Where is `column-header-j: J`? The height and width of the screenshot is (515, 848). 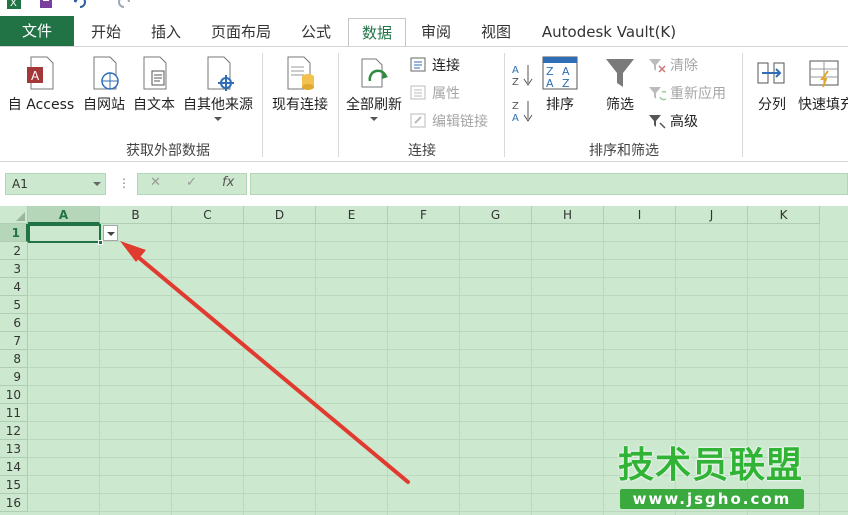
column-header-j: J is located at coordinates (712, 215).